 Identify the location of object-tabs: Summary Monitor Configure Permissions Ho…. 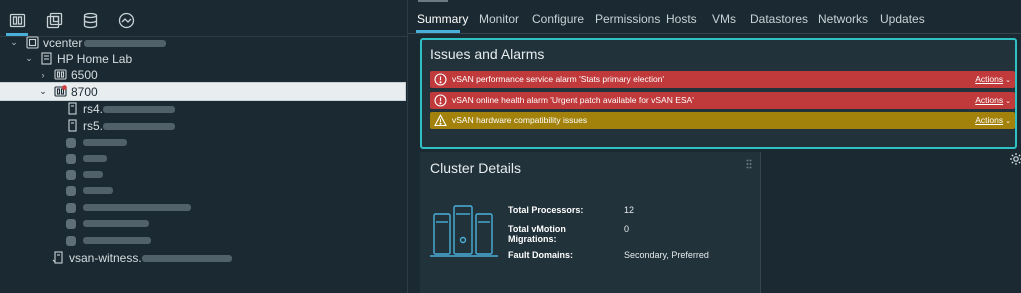
(714, 17).